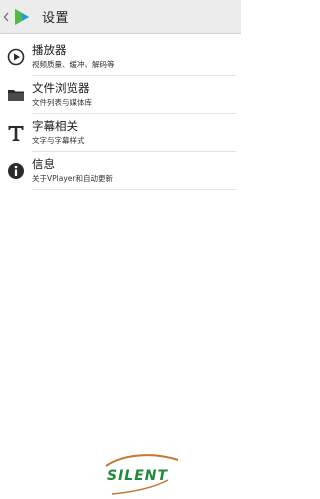 The width and height of the screenshot is (320, 499). I want to click on settings-item-subtitle: 文字与字幕样式, so click(58, 140).